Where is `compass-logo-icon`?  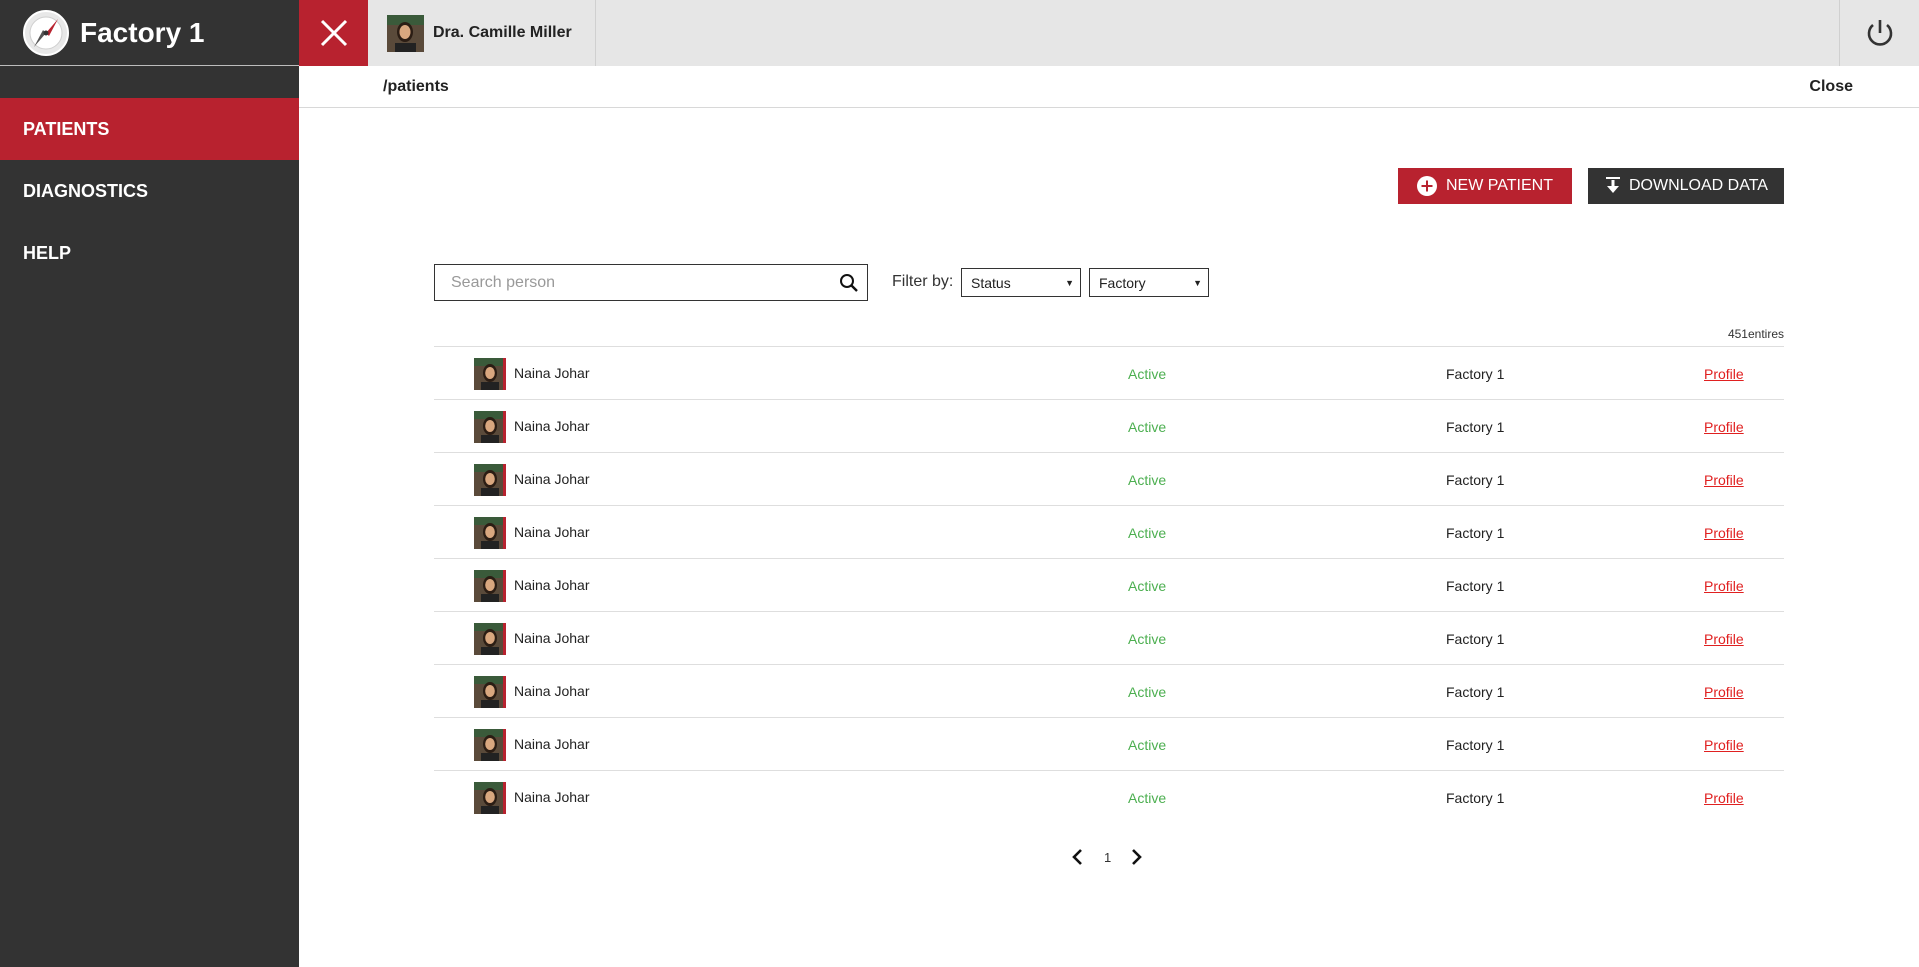
compass-logo-icon is located at coordinates (46, 32).